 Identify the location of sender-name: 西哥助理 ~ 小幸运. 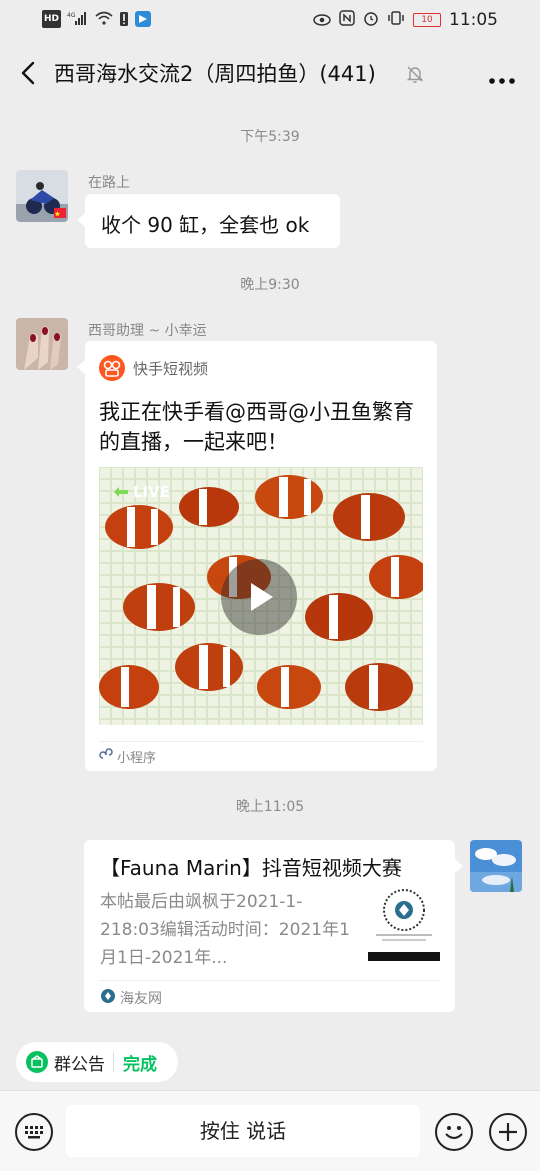
(147, 331).